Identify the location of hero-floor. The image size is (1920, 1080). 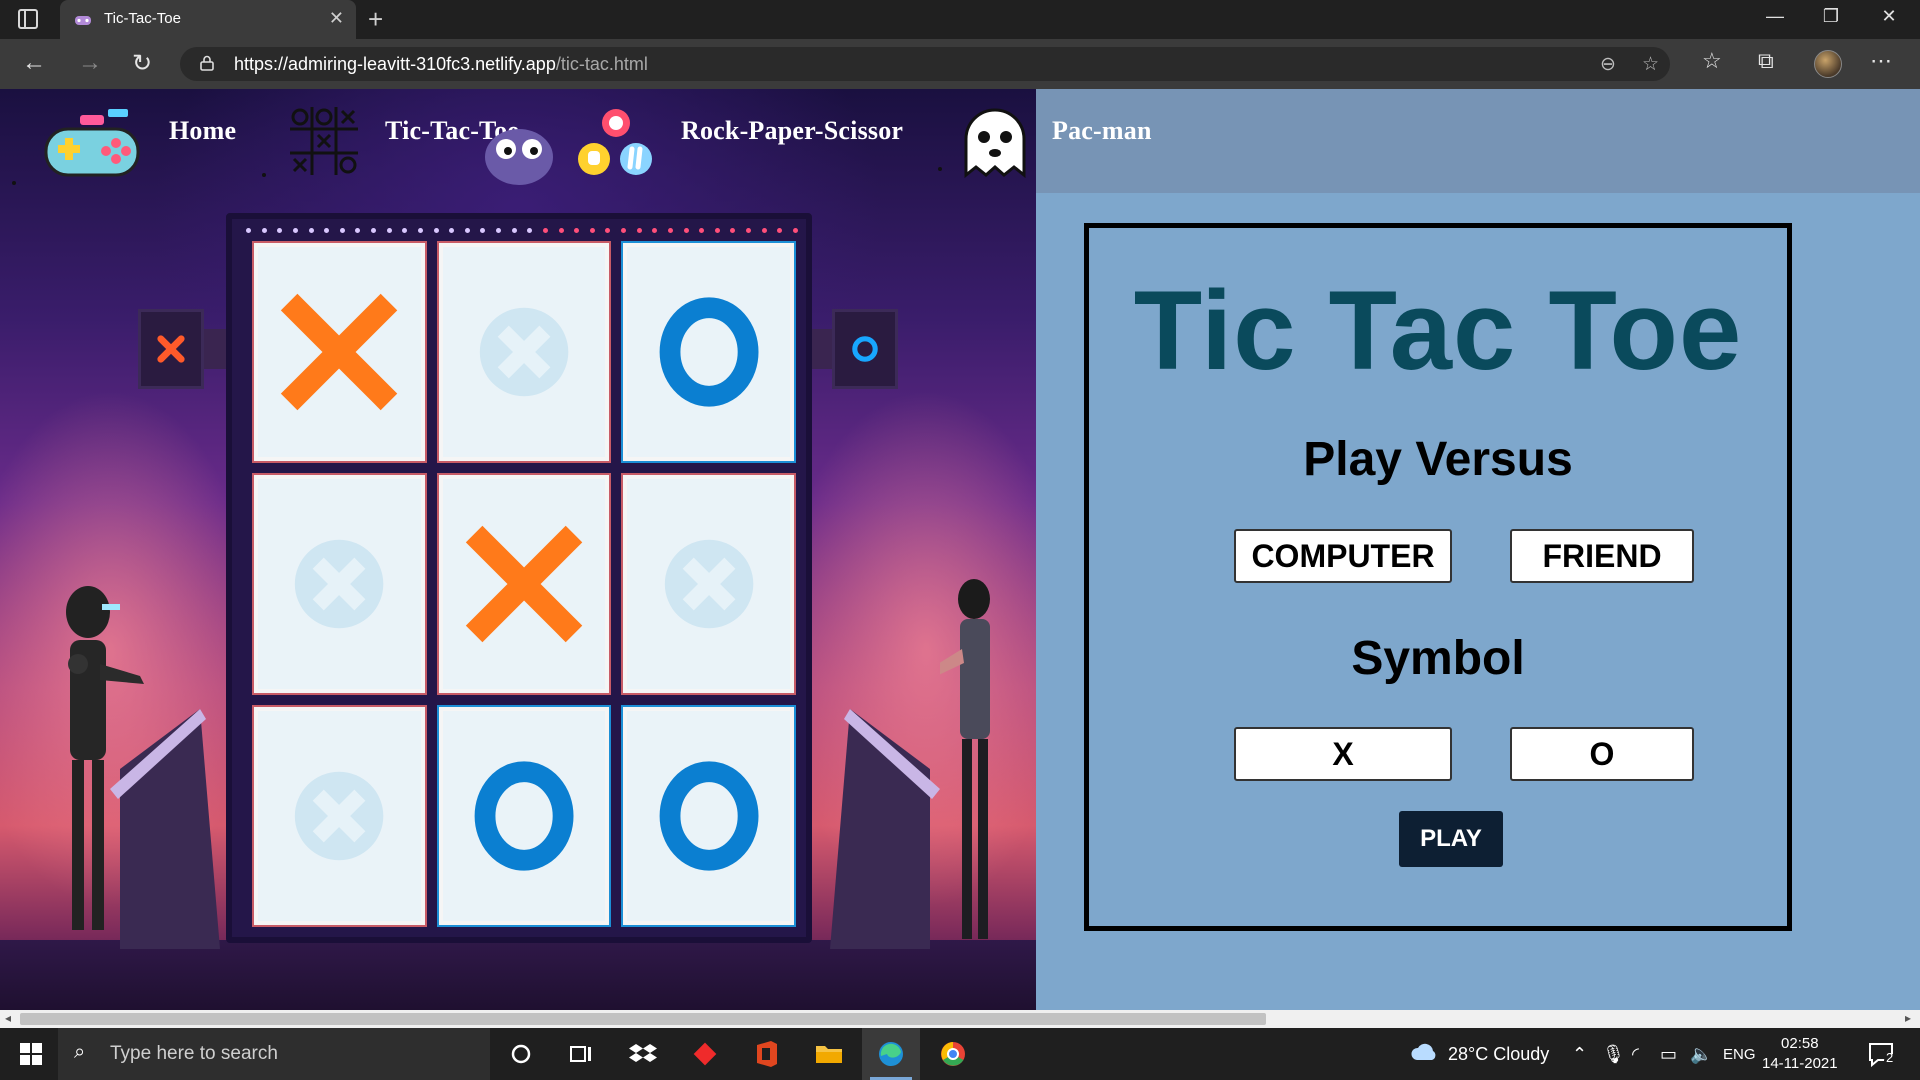
(518, 975).